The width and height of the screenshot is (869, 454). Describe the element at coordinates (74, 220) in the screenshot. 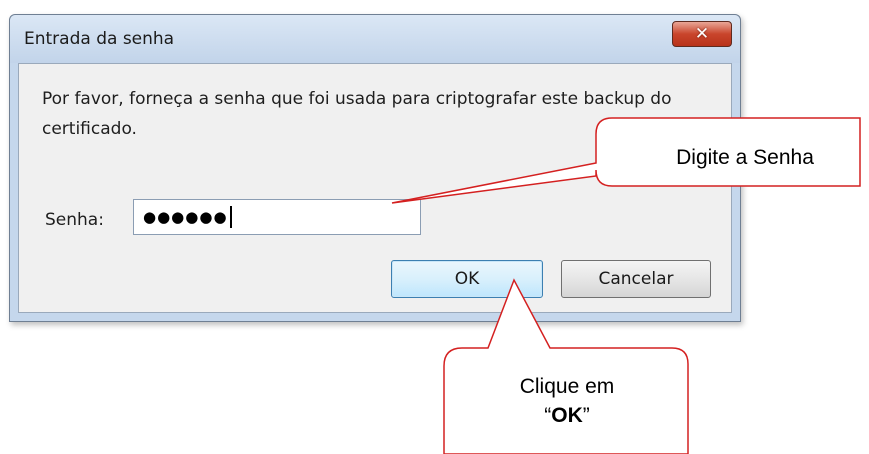

I see `password-label: Senha:` at that location.